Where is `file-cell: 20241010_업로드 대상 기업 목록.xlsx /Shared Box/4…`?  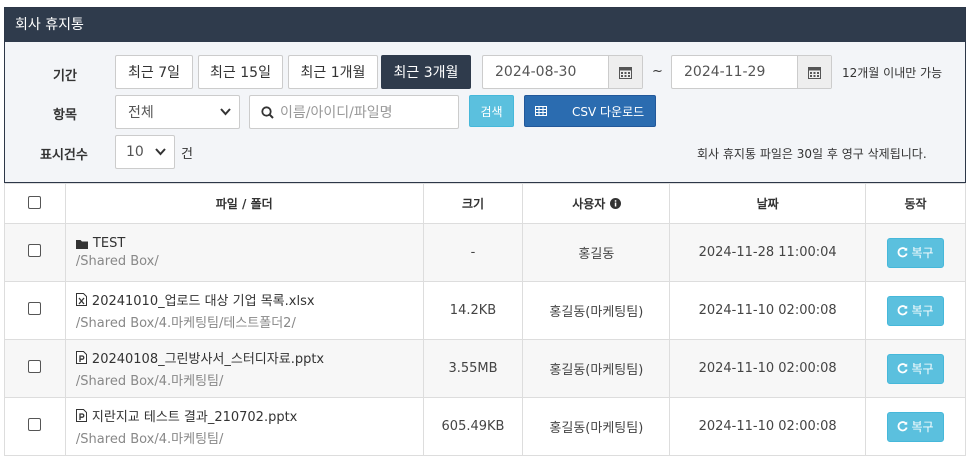 file-cell: 20241010_업로드 대상 기업 목록.xlsx /Shared Box/4… is located at coordinates (244, 310).